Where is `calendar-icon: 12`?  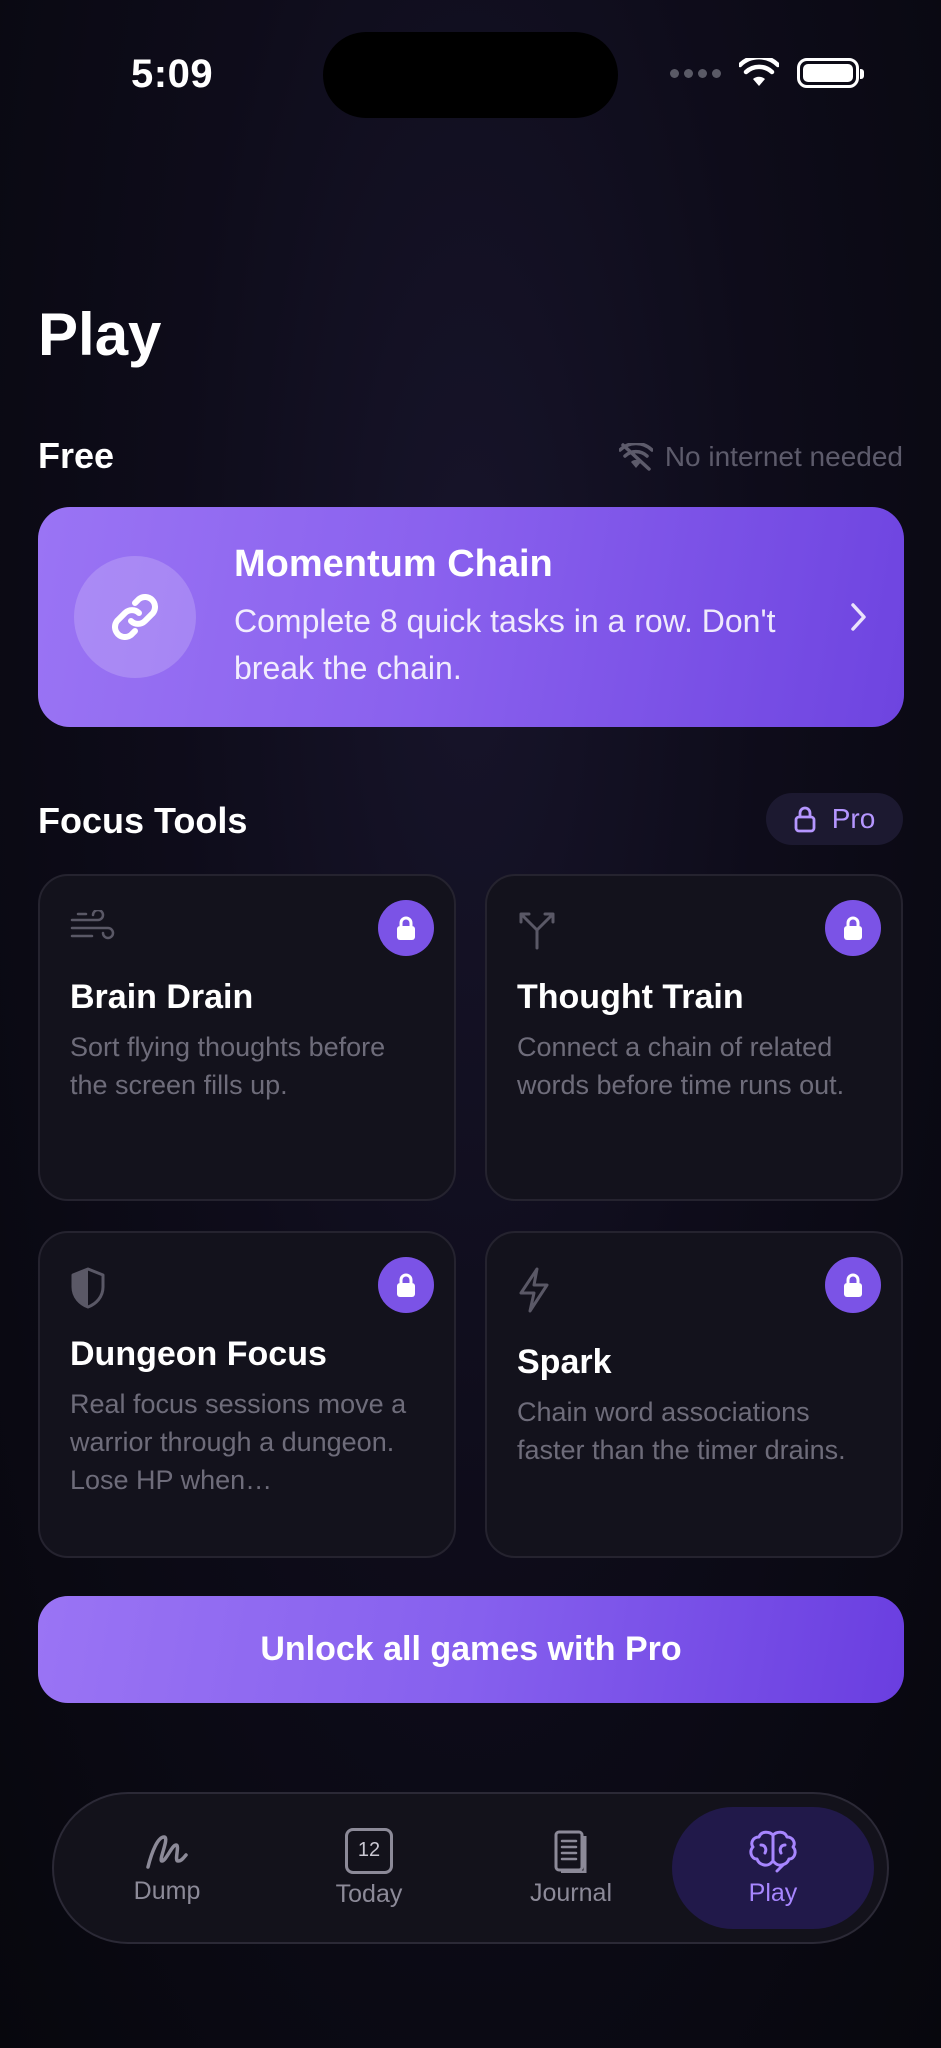
calendar-icon: 12 is located at coordinates (369, 1850).